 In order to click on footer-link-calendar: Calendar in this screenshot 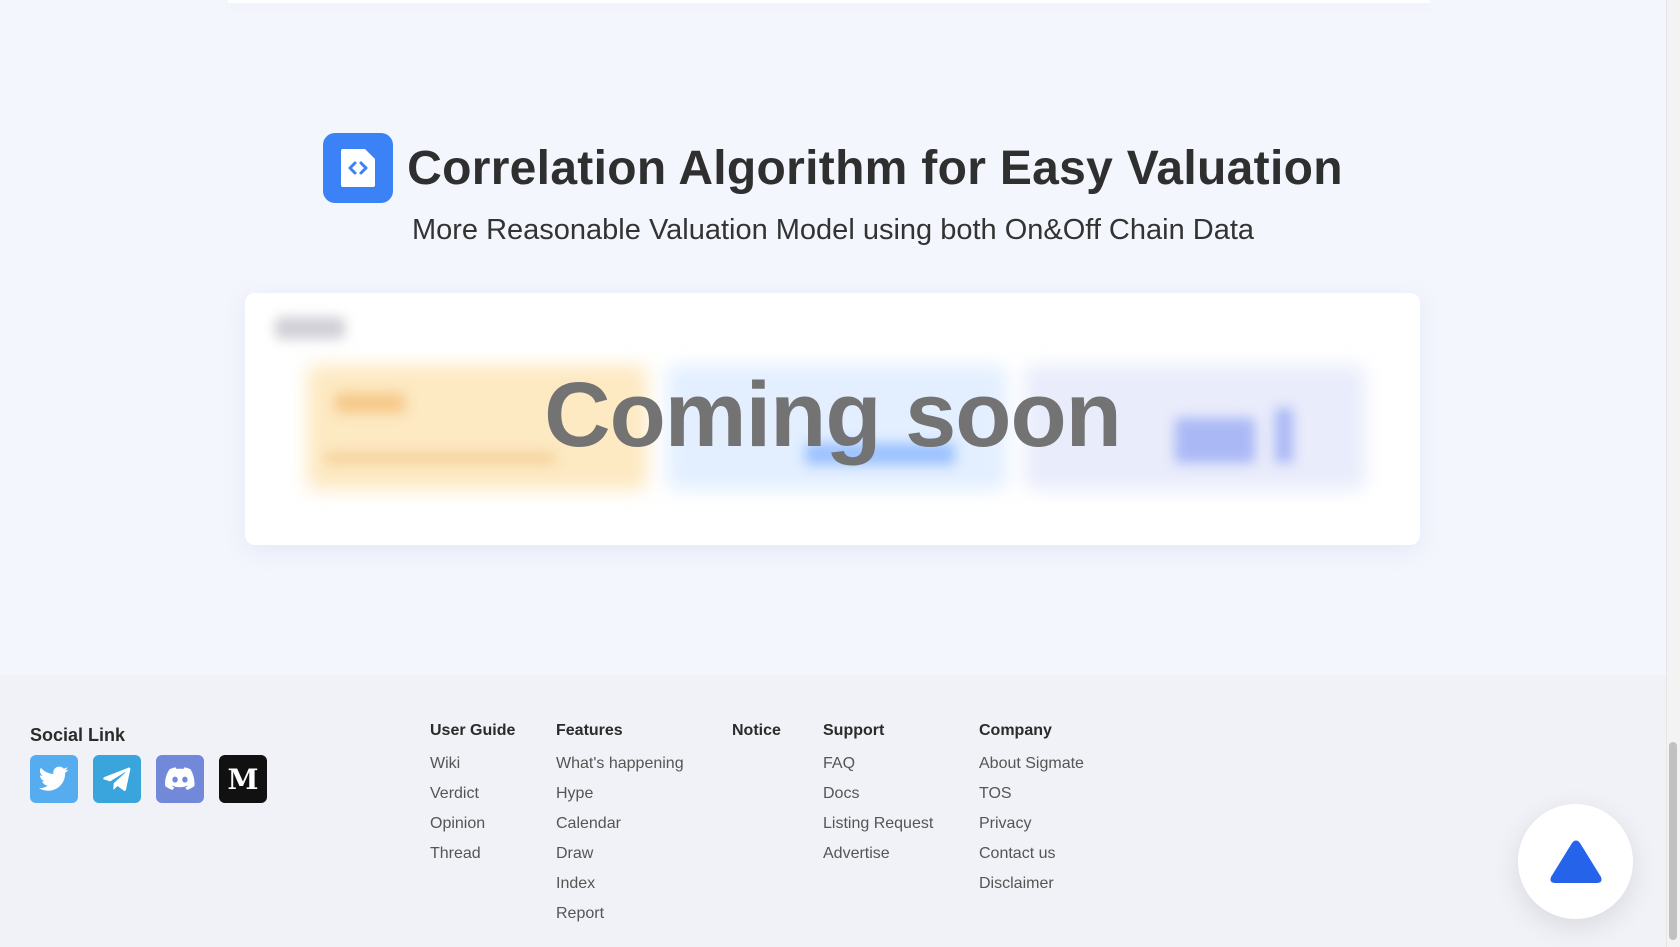, I will do `click(620, 824)`.